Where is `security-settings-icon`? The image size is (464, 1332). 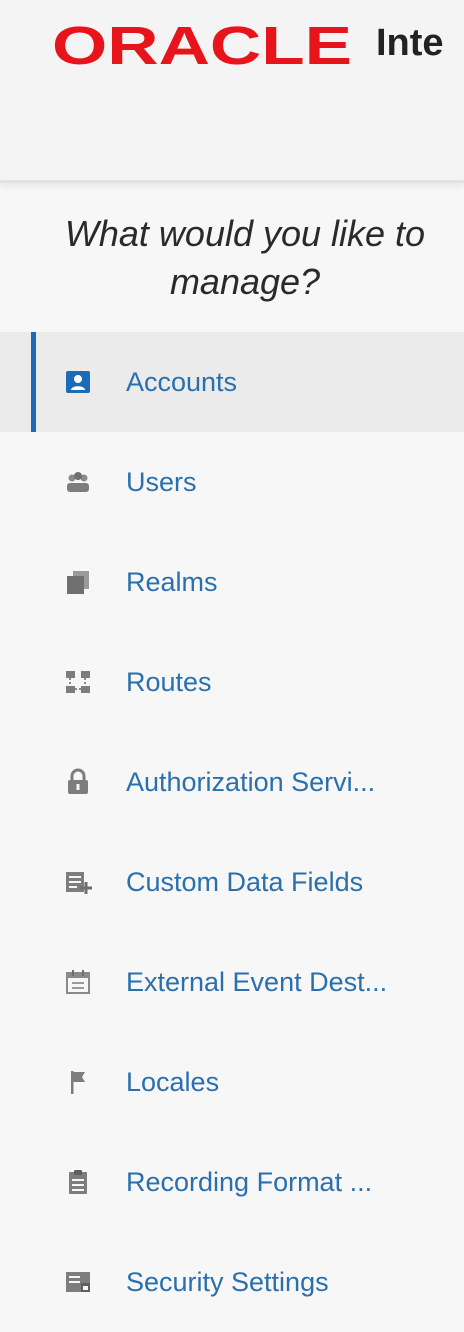 security-settings-icon is located at coordinates (78, 1282).